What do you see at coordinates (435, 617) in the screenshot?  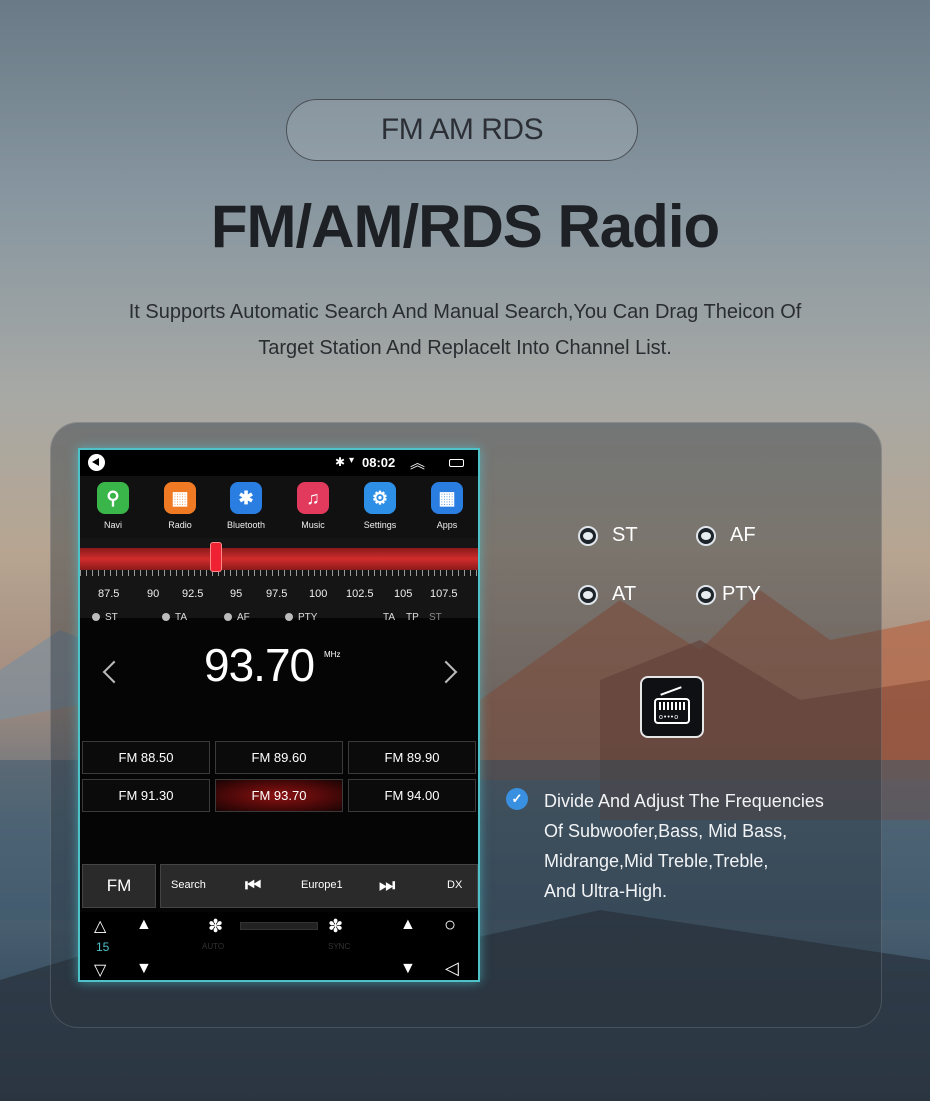 I see `indicator-st: ST` at bounding box center [435, 617].